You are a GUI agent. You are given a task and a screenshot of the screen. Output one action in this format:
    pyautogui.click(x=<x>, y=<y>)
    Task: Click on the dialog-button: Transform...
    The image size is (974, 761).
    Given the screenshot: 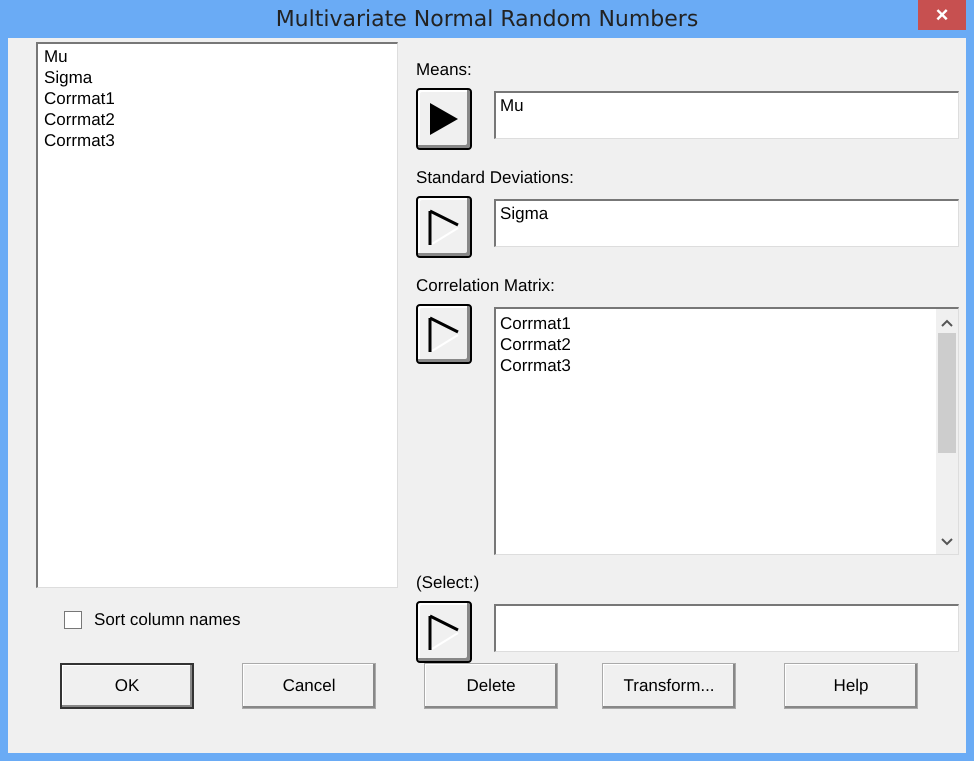 What is the action you would take?
    pyautogui.click(x=669, y=686)
    